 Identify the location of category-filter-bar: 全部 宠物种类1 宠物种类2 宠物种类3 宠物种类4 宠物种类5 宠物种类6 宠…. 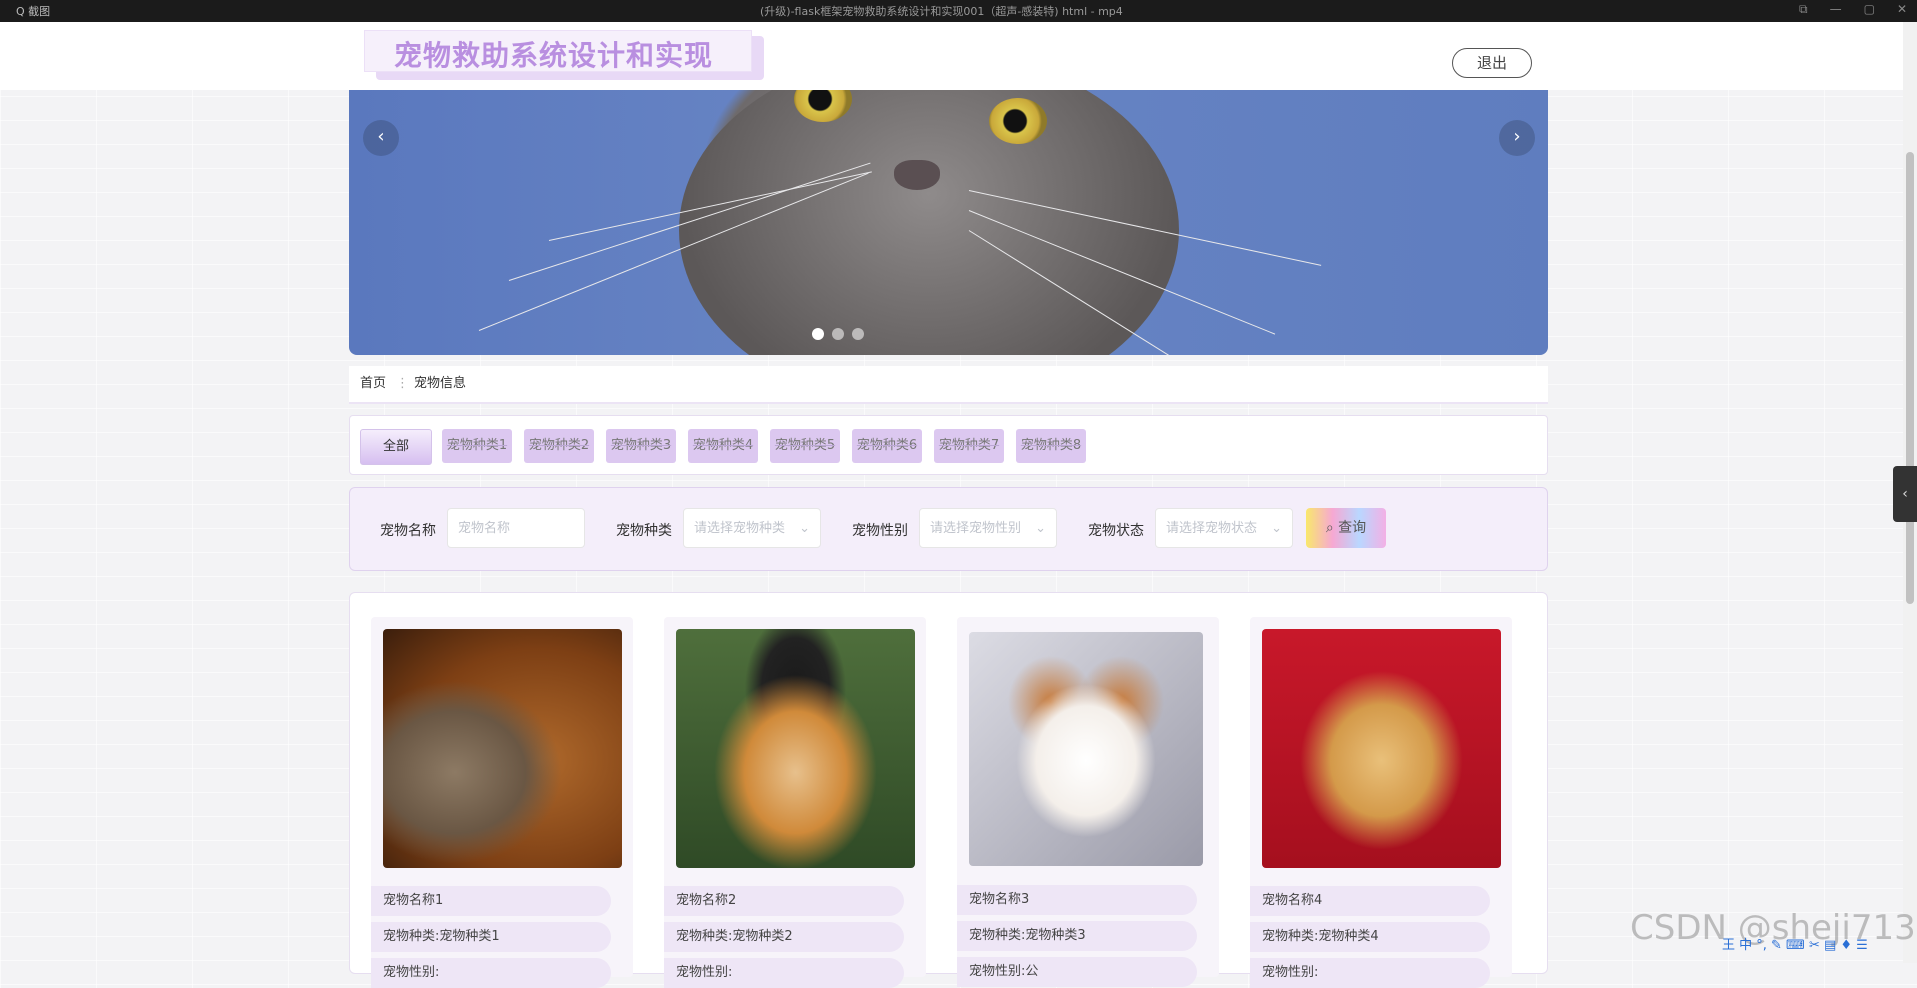
(948, 445).